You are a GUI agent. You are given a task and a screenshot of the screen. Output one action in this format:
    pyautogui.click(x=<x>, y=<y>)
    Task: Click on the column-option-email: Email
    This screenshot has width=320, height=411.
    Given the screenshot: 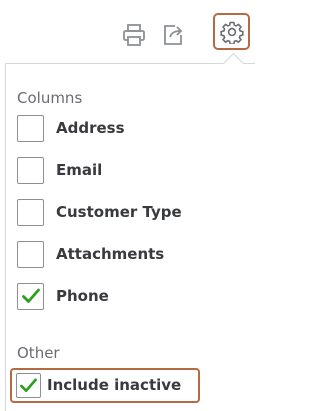 What is the action you would take?
    pyautogui.click(x=59, y=170)
    